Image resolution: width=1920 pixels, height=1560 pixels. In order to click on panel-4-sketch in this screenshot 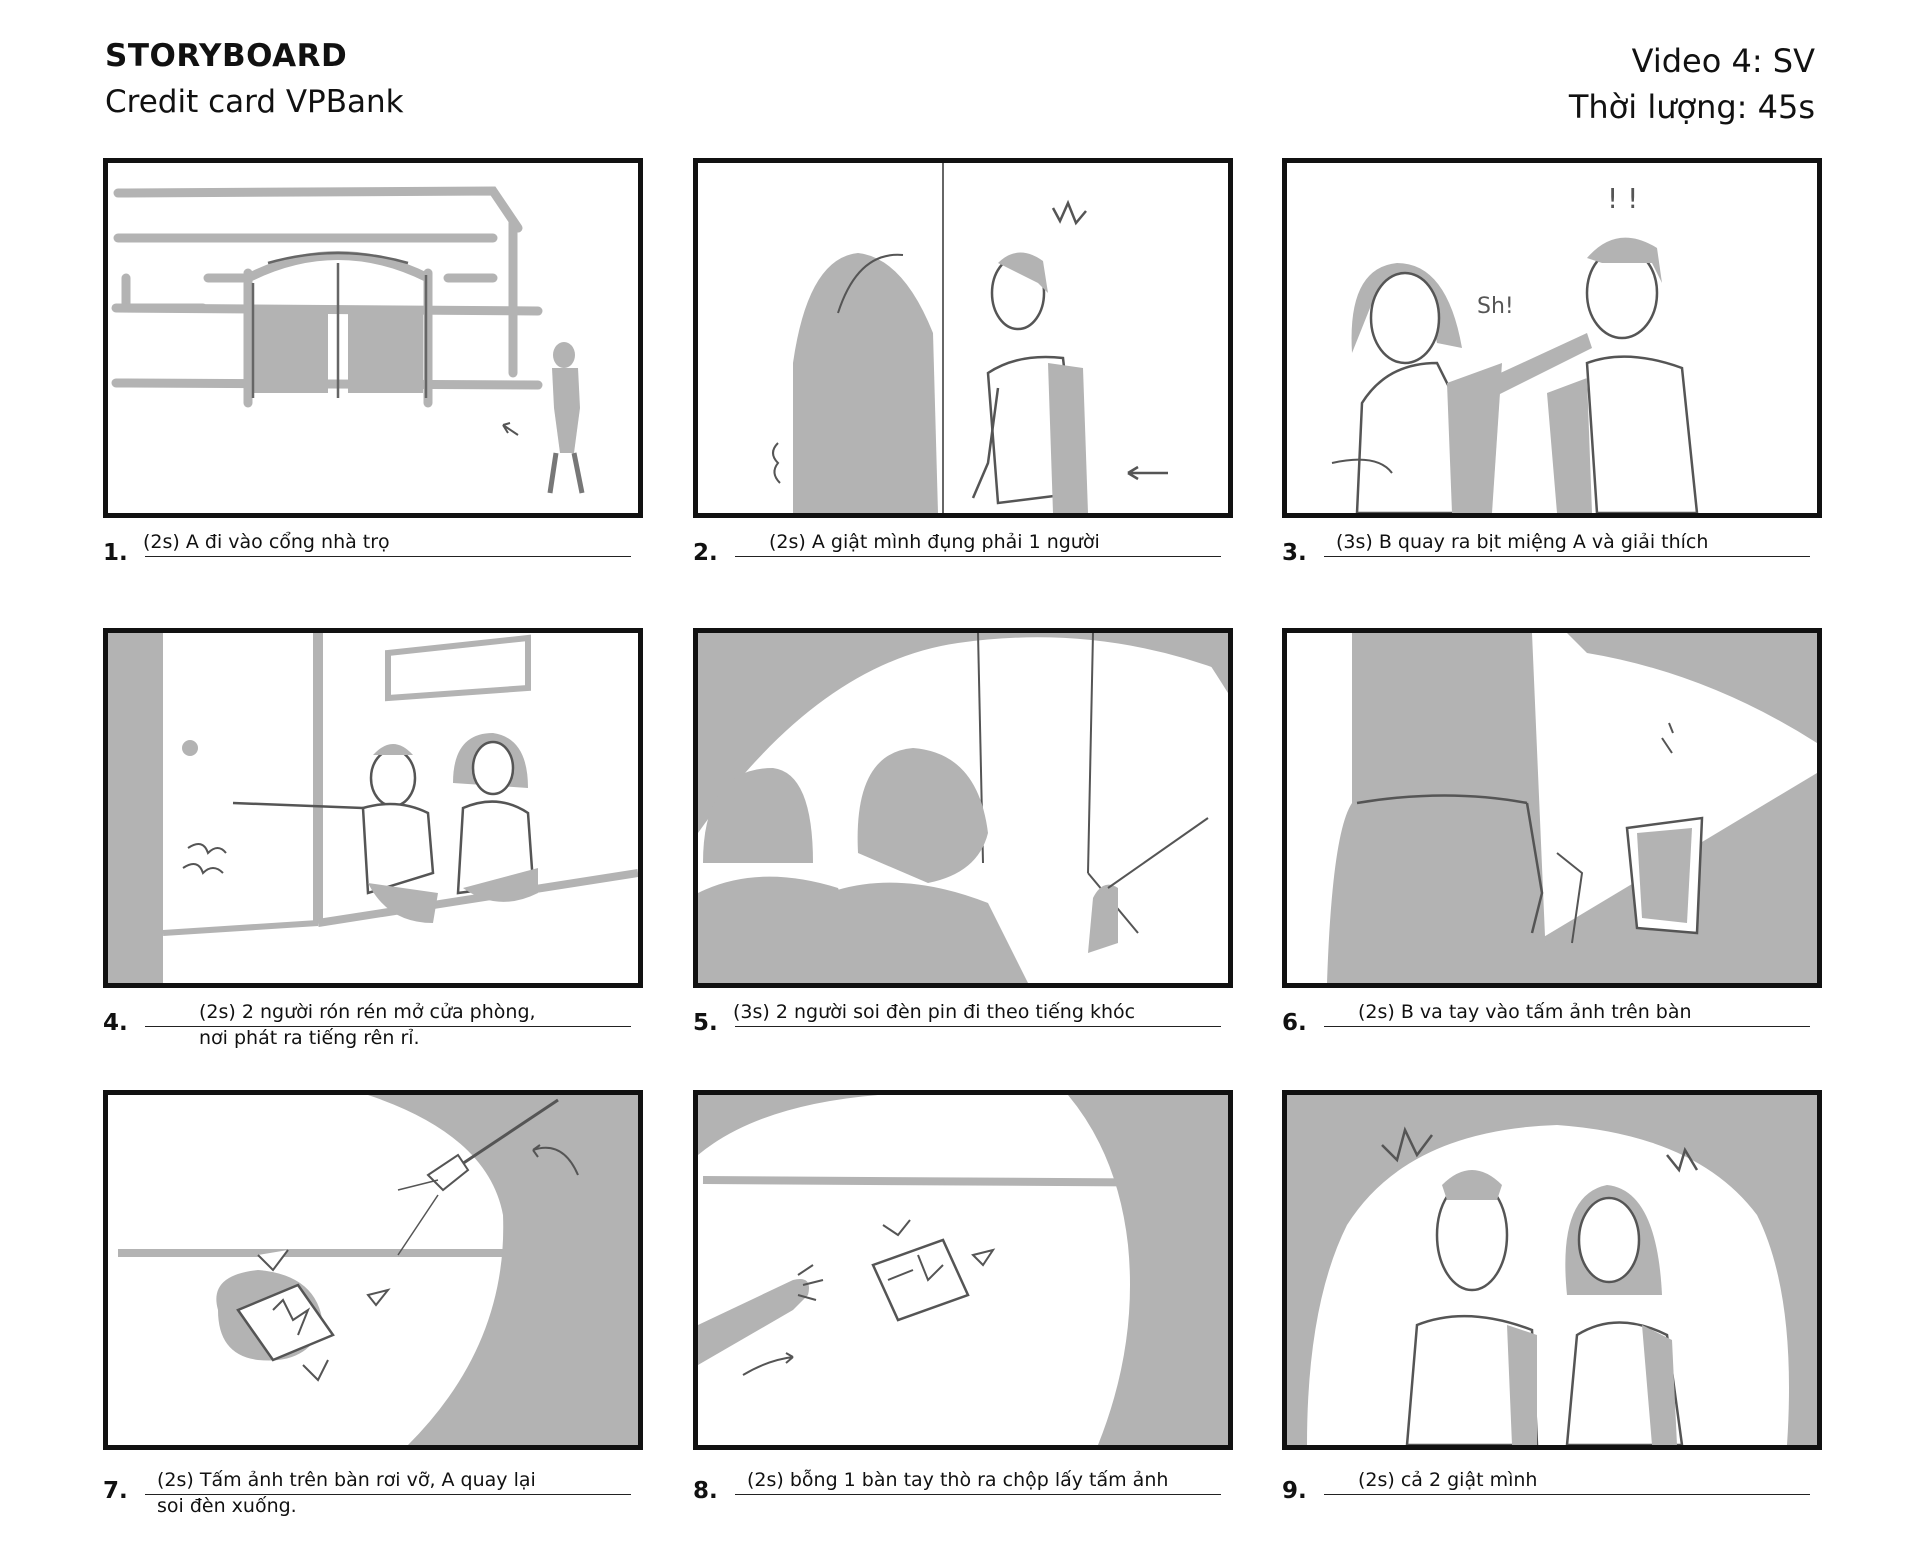, I will do `click(373, 808)`.